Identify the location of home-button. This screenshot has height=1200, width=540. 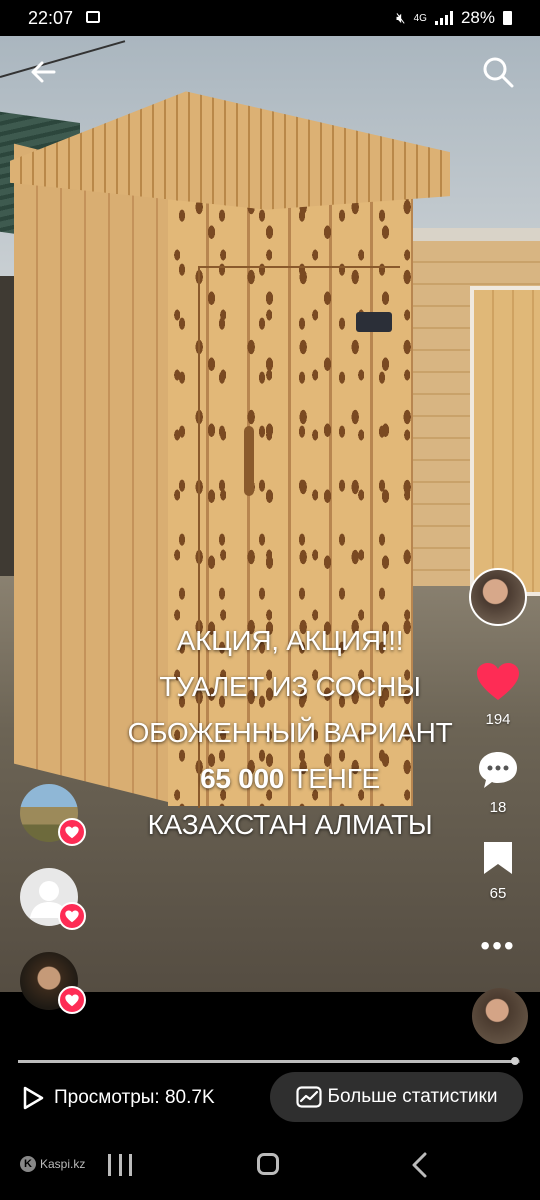
(268, 1164).